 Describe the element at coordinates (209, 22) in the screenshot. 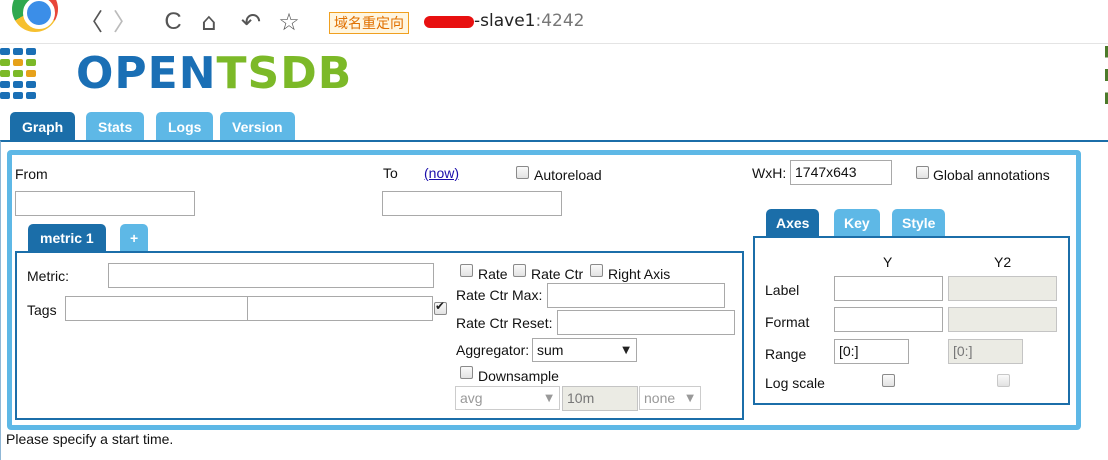

I see `home-icon: ⌂` at that location.